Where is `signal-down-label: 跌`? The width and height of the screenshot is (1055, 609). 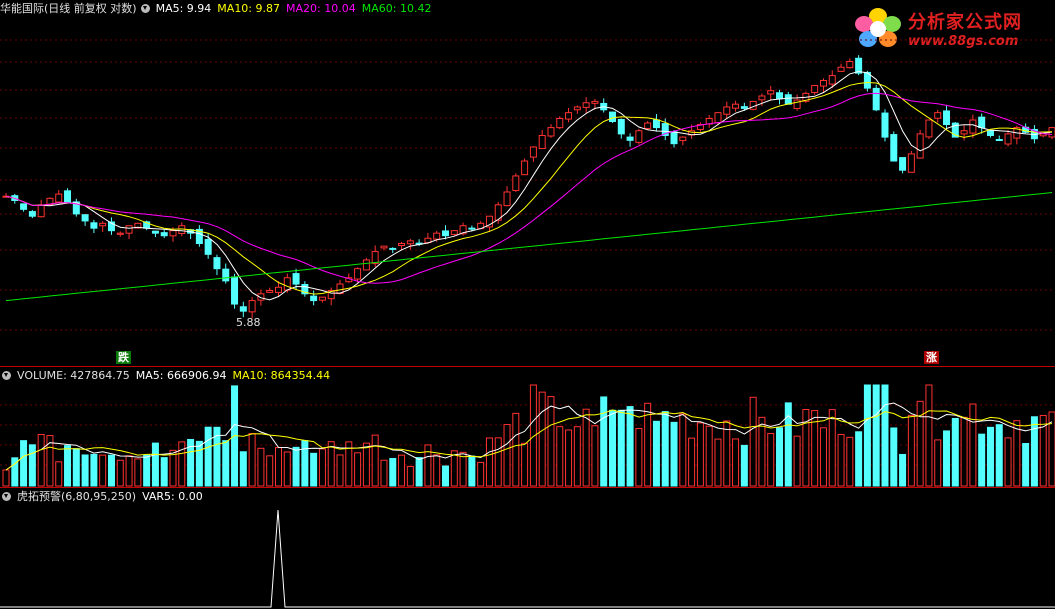 signal-down-label: 跌 is located at coordinates (123, 357).